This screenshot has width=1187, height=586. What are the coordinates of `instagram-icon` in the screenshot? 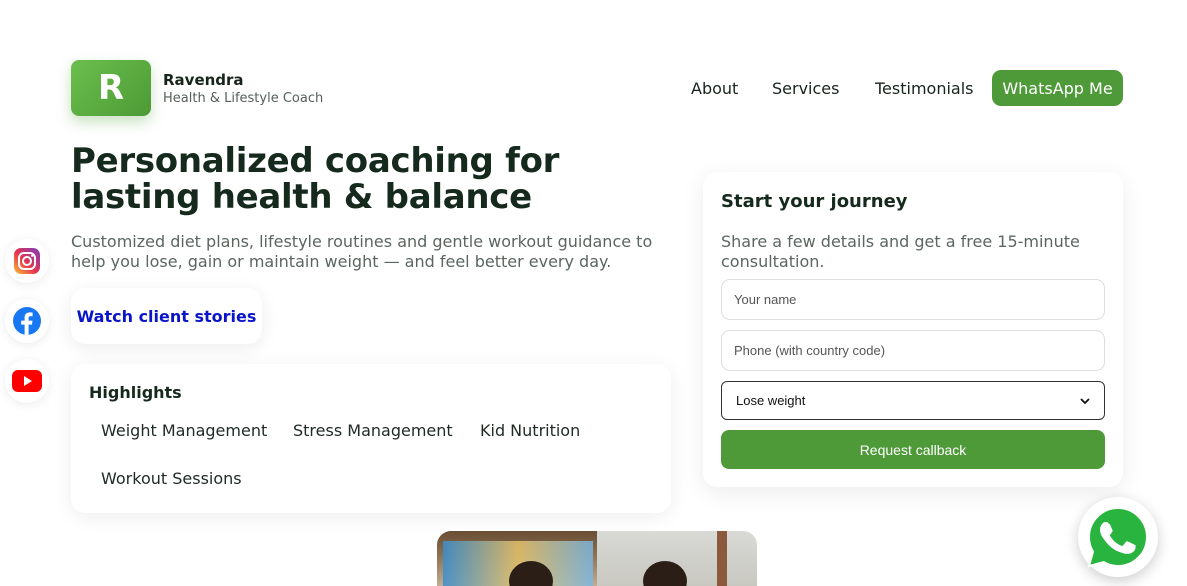 It's located at (27, 261).